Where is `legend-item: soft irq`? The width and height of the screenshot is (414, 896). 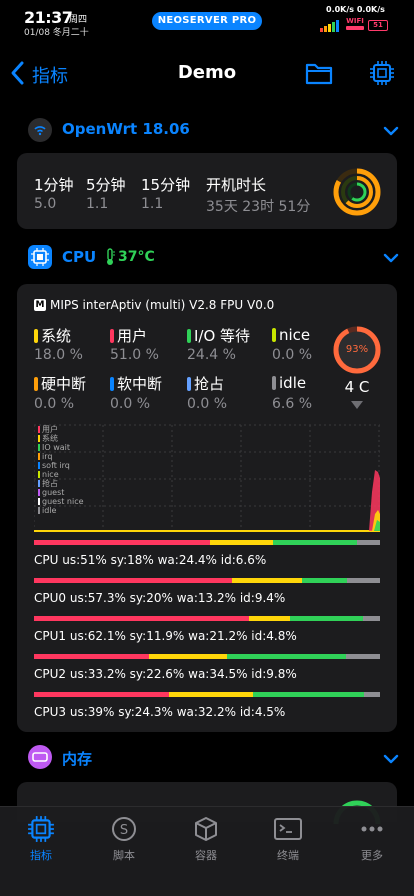
legend-item: soft irq is located at coordinates (61, 465).